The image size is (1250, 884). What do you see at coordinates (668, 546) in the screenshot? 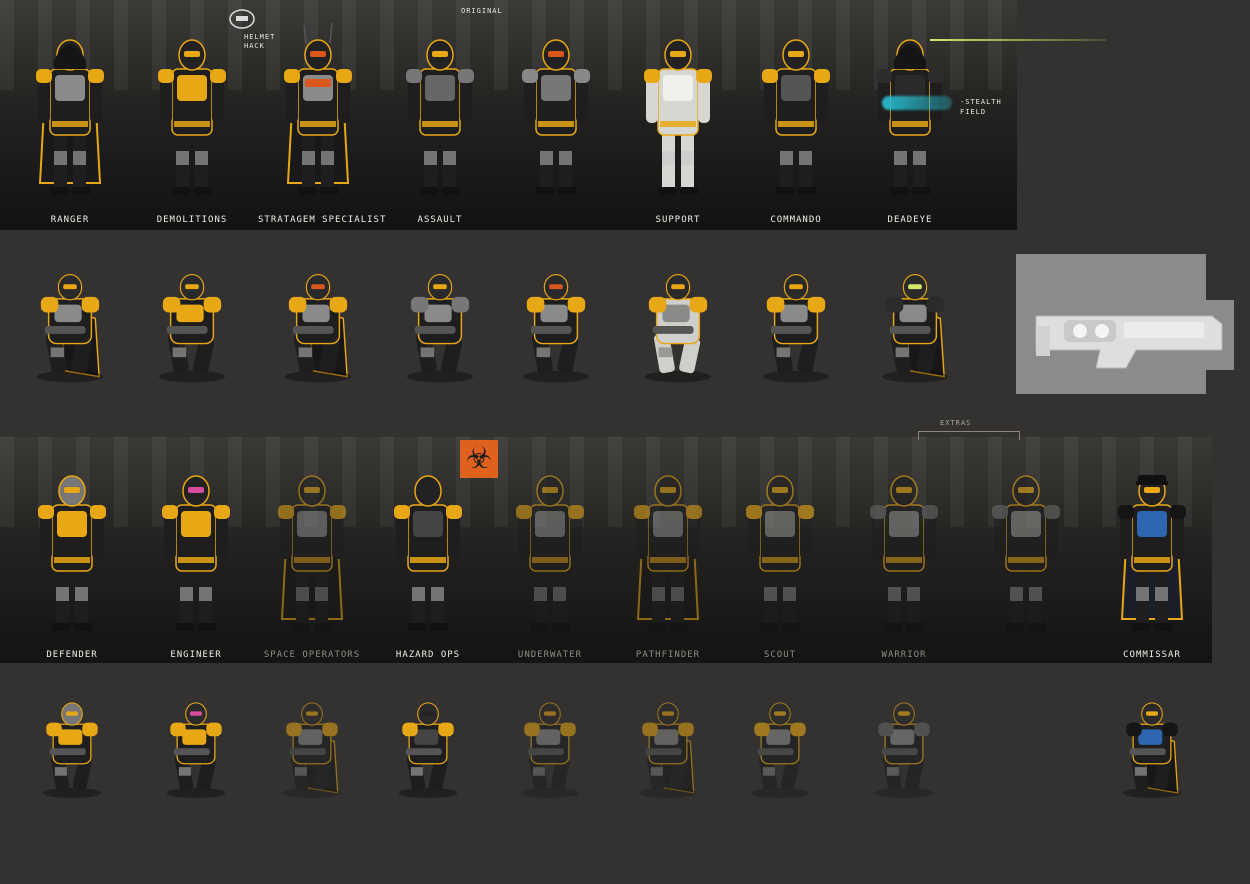
I see `character-pathfinder-front` at bounding box center [668, 546].